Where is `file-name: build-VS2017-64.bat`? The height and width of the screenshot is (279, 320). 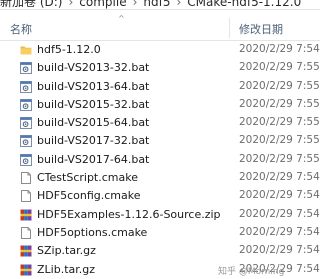
file-name: build-VS2017-64.bat is located at coordinates (93, 159).